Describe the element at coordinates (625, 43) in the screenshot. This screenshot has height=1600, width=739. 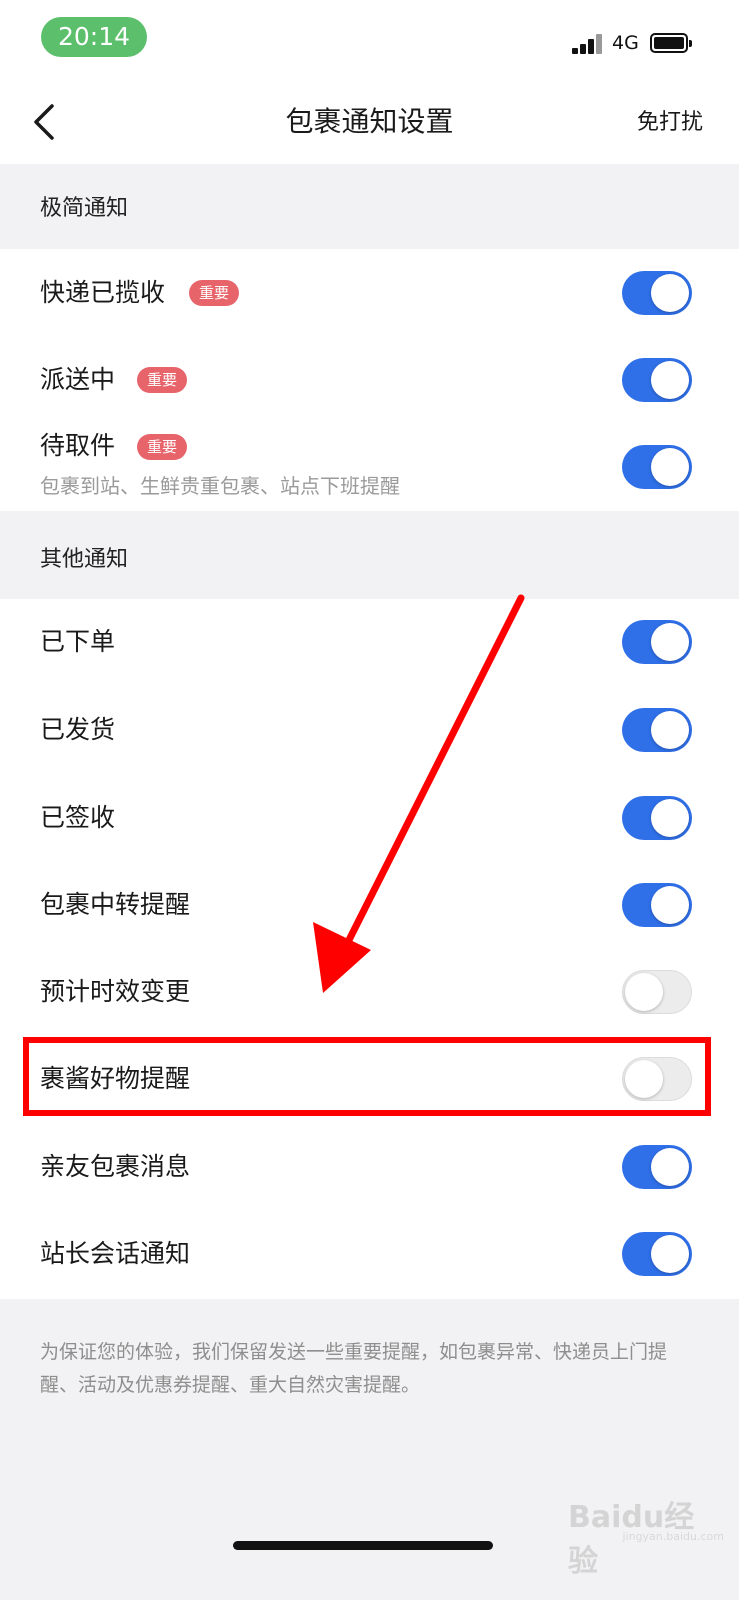
I see `network-label: 4G` at that location.